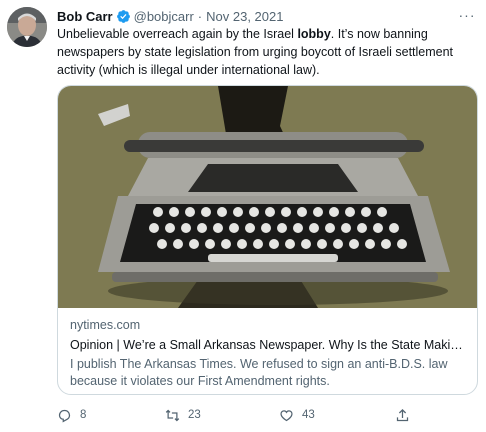  What do you see at coordinates (164, 16) in the screenshot?
I see `handle: @bobjcarr` at bounding box center [164, 16].